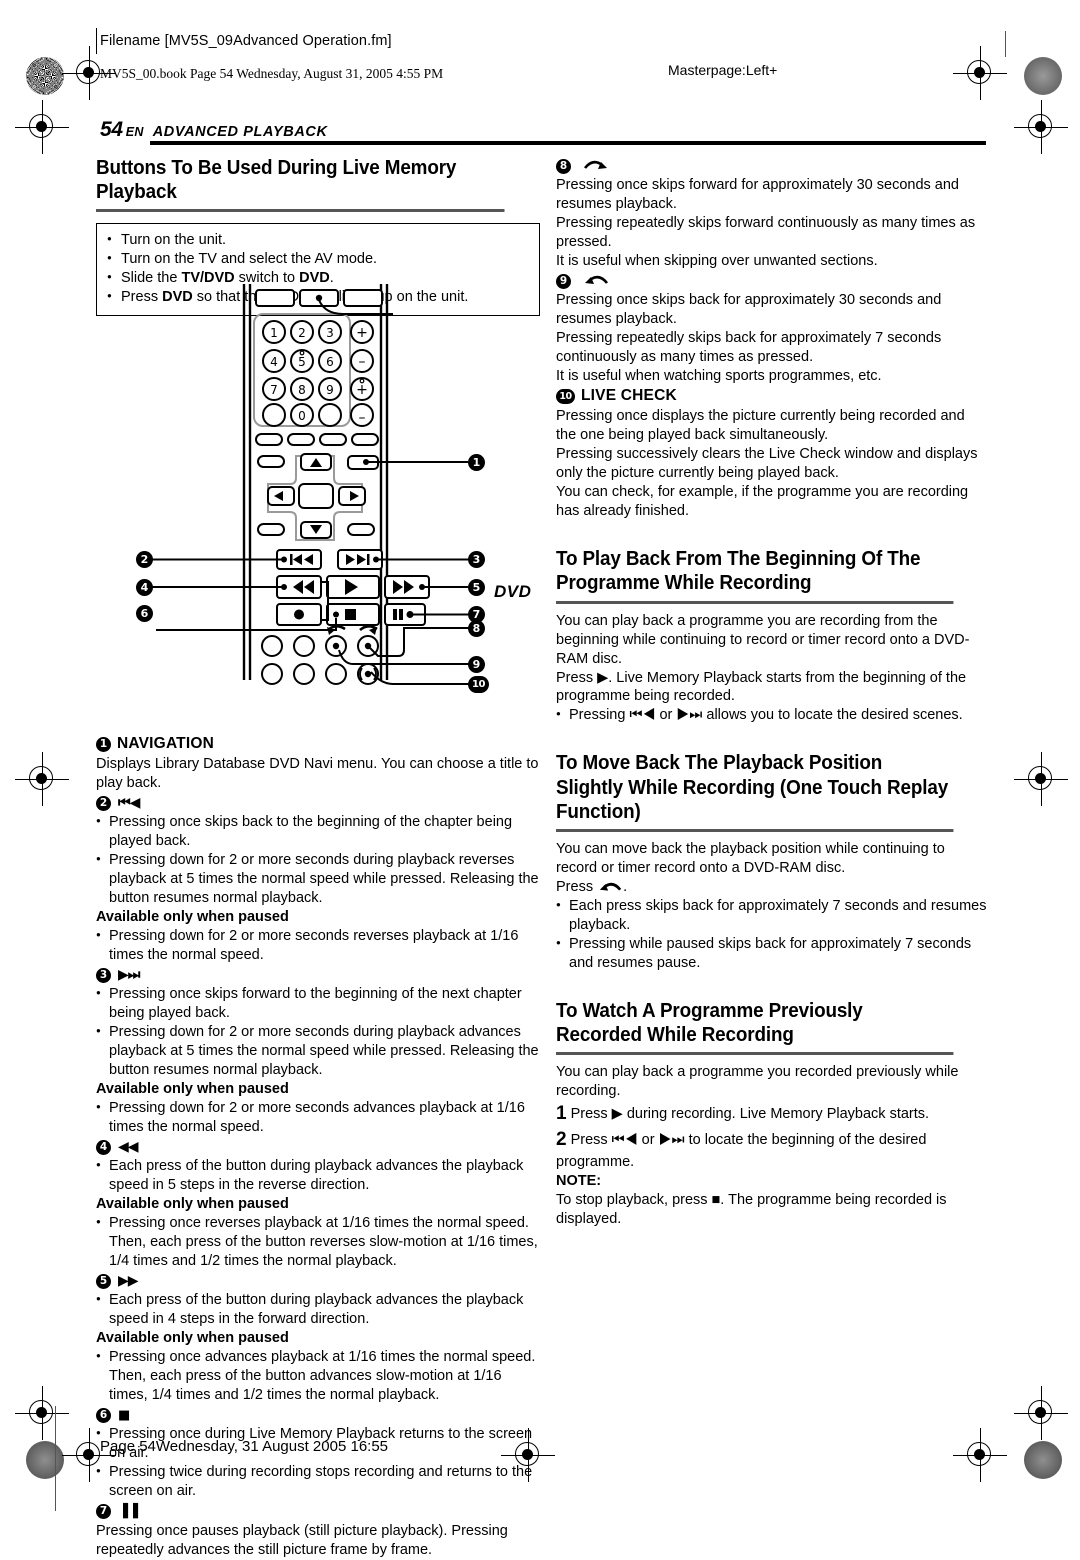  What do you see at coordinates (192, 1338) in the screenshot?
I see `paused-subhead: Available only when paused` at bounding box center [192, 1338].